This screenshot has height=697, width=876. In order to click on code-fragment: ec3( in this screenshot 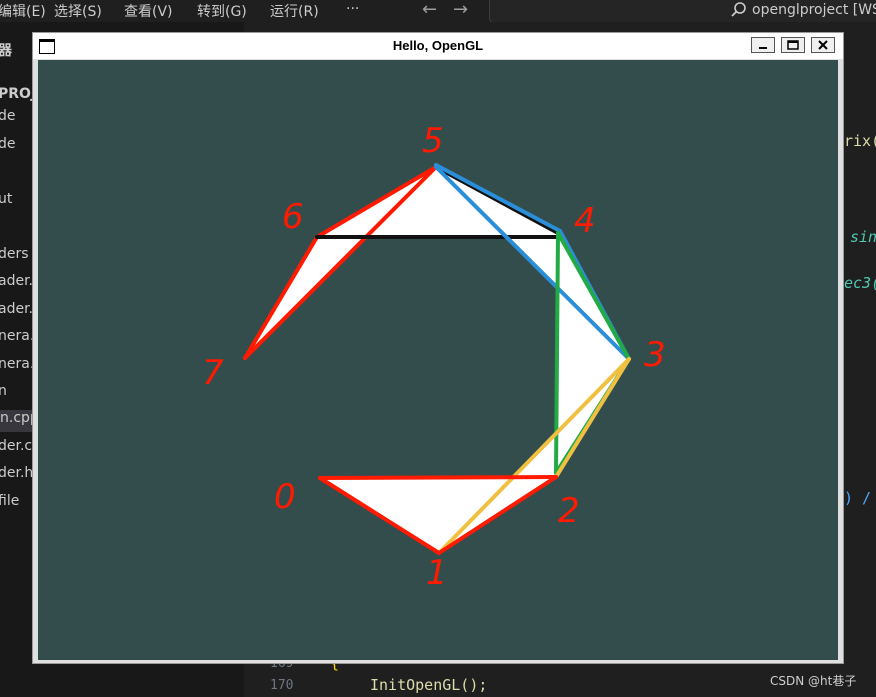, I will do `click(860, 283)`.